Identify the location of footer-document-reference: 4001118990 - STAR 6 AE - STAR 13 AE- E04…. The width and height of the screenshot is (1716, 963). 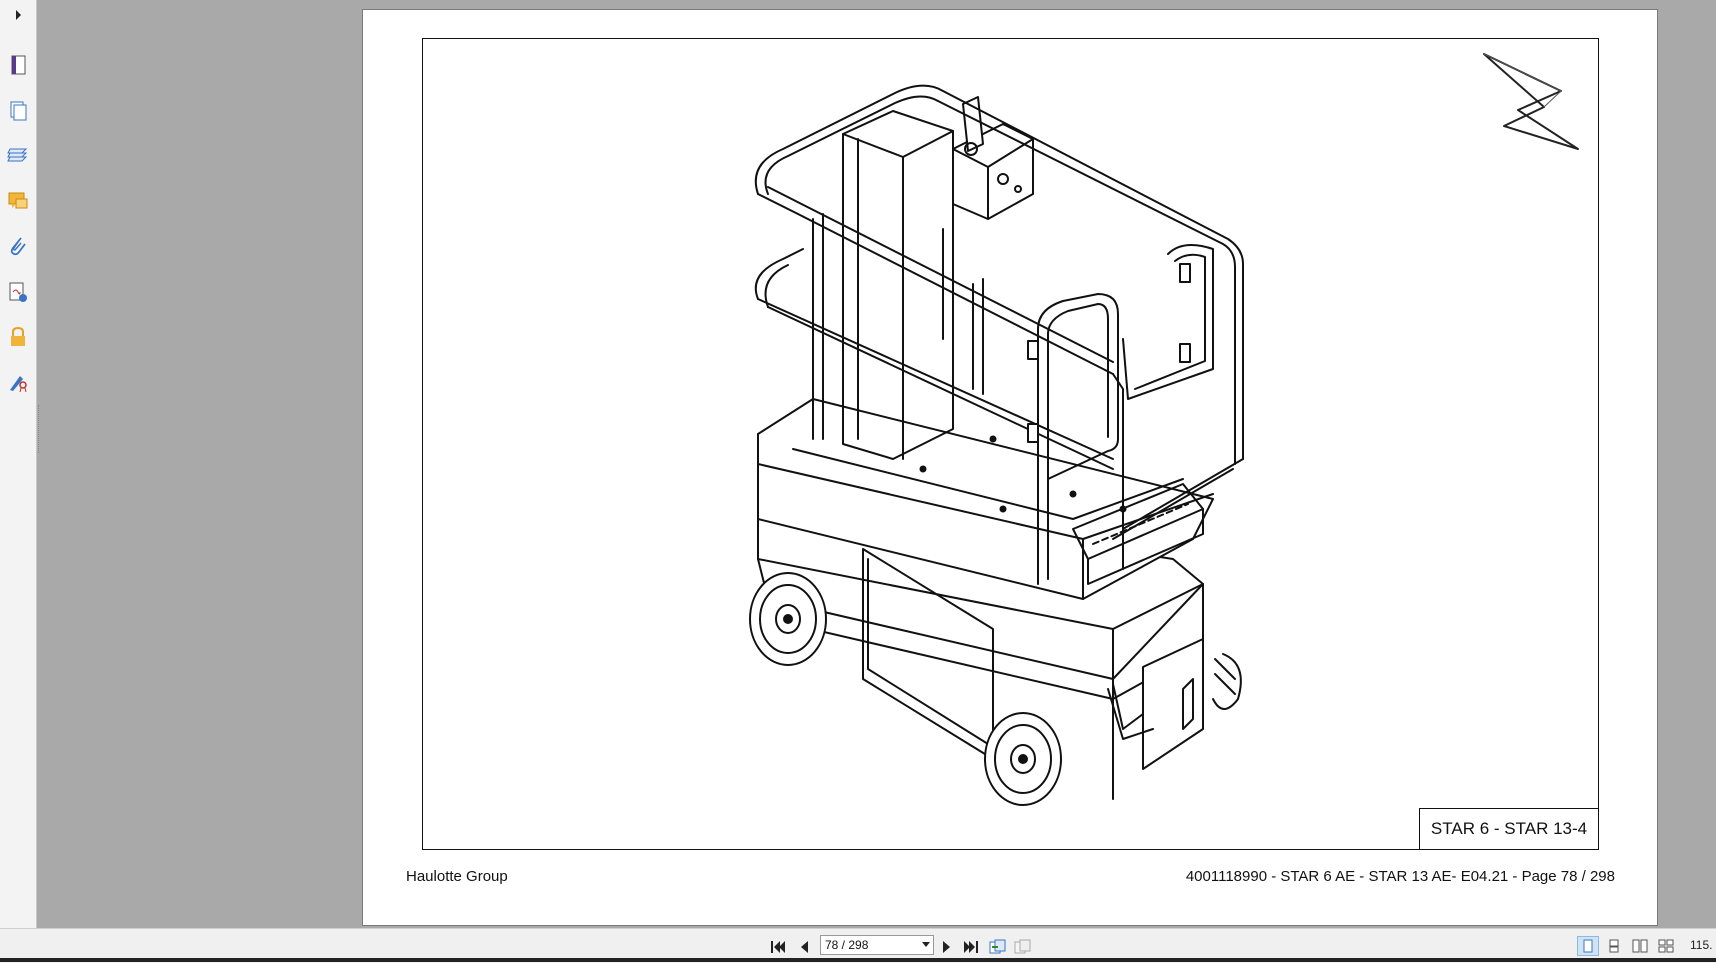
(1400, 876).